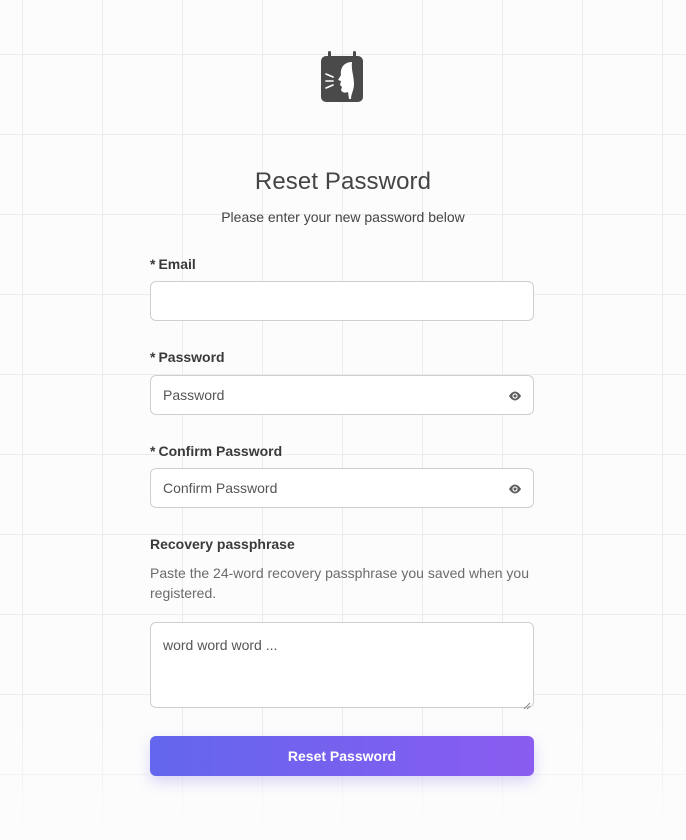 Image resolution: width=686 pixels, height=840 pixels. I want to click on email-label-text: Email, so click(177, 264).